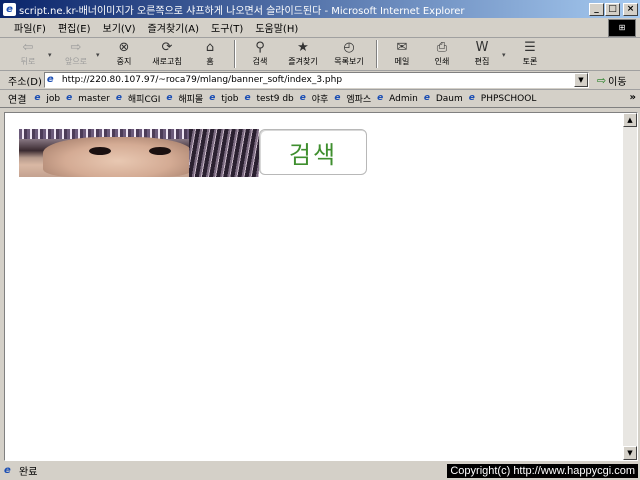  I want to click on search-toolbar-button: ⚲ 검색, so click(260, 54).